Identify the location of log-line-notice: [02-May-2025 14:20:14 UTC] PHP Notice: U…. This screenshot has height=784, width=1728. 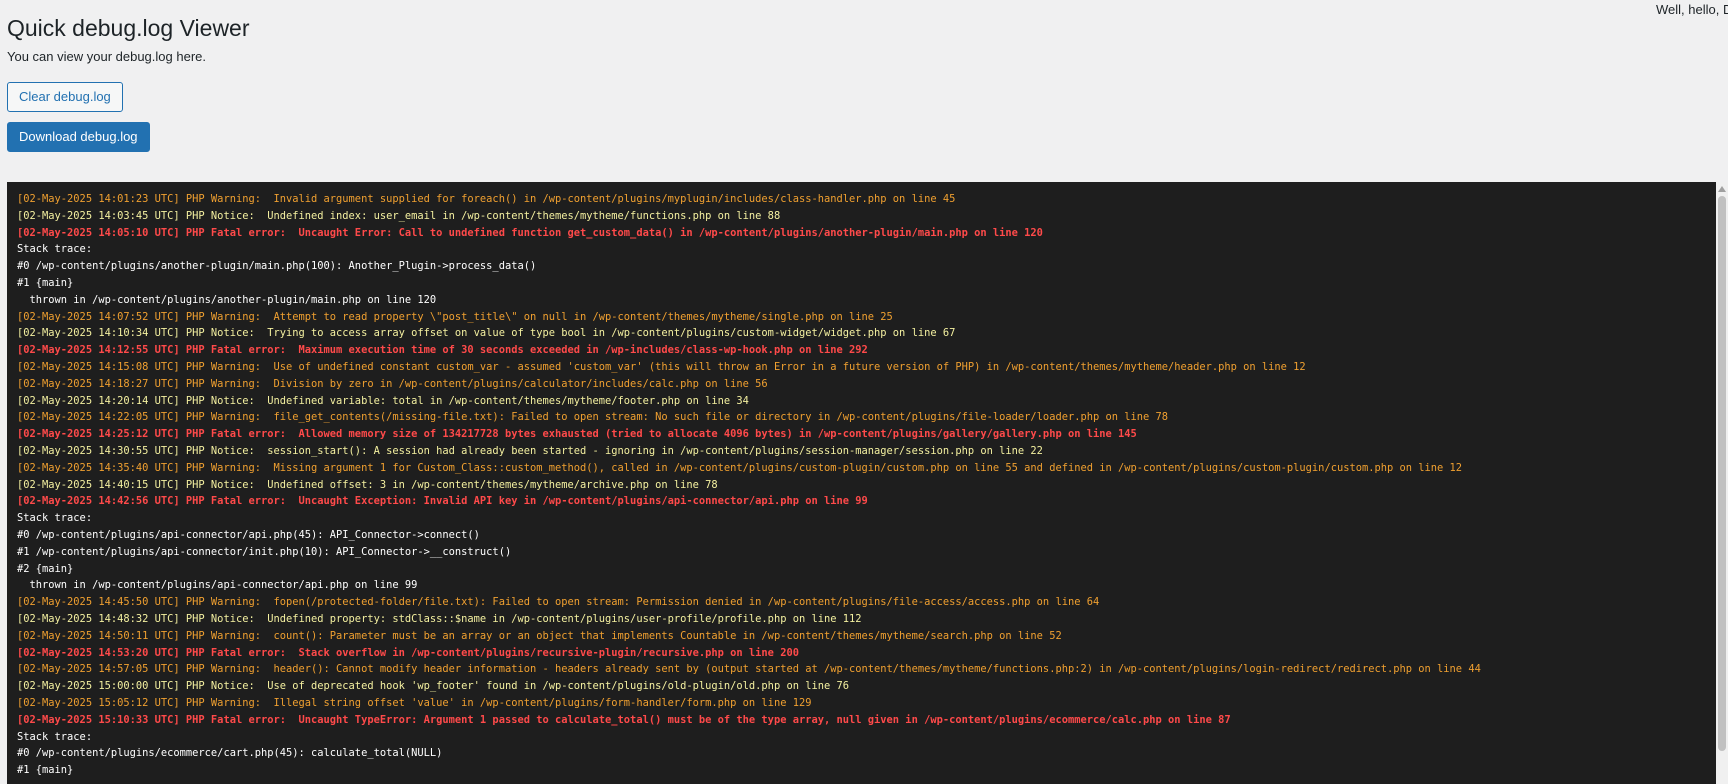
(383, 400).